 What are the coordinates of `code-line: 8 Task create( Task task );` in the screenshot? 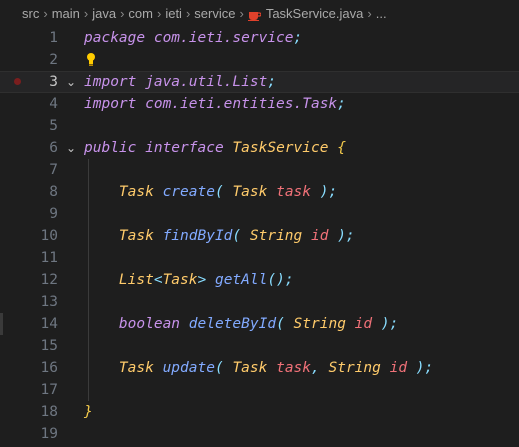 It's located at (259, 192).